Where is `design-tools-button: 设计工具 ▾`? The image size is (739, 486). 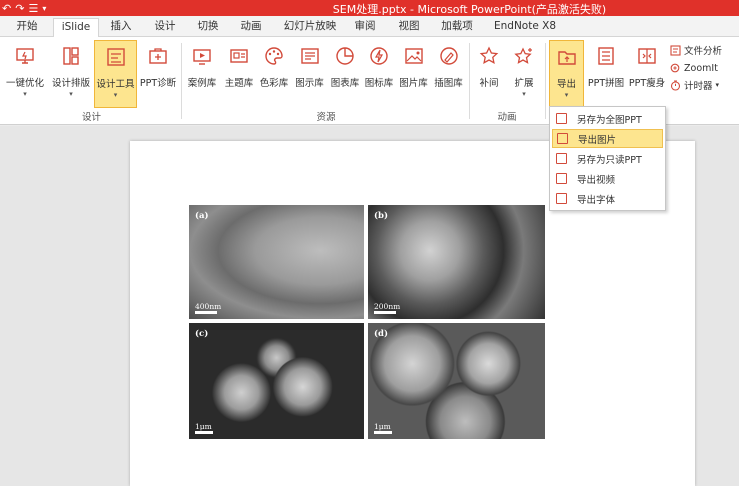
design-tools-button: 设计工具 ▾ is located at coordinates (115, 74).